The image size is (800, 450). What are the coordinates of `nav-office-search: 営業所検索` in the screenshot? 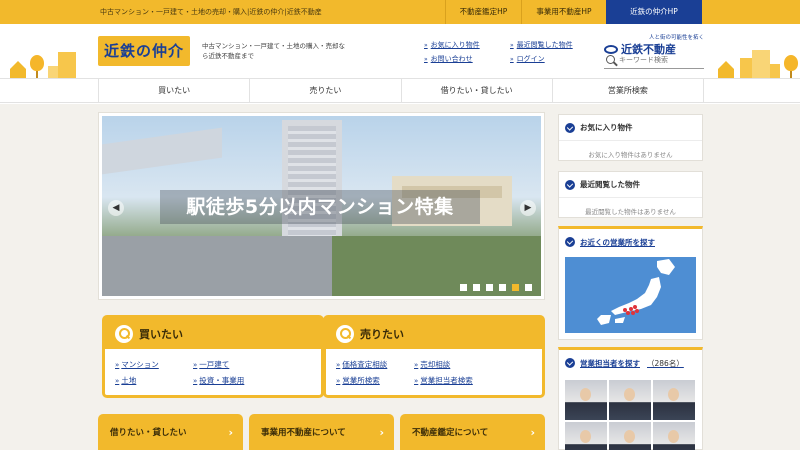 It's located at (627, 90).